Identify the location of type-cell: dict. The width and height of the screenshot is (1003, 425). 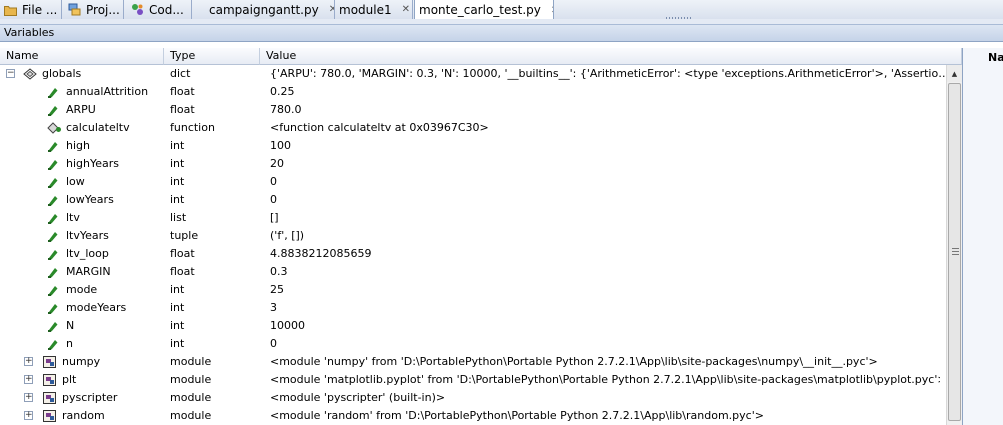
(180, 73).